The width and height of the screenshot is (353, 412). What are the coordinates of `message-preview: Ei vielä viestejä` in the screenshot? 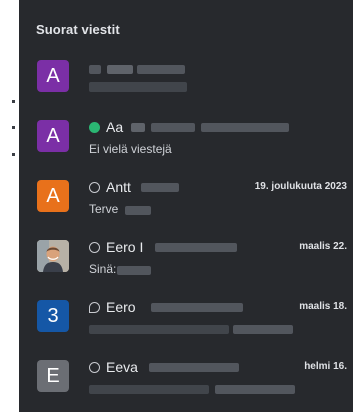 It's located at (130, 149).